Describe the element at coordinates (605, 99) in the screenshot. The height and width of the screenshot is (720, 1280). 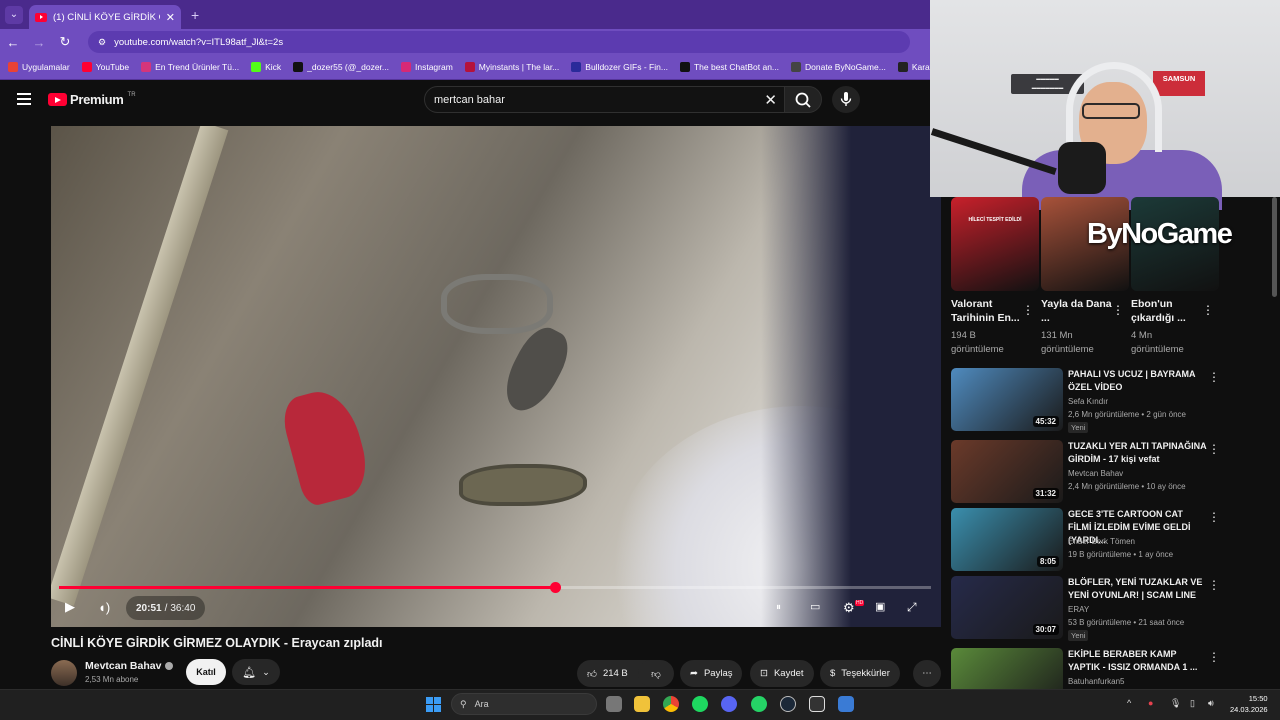
I see `search-input: mertcan bahar ✕` at that location.